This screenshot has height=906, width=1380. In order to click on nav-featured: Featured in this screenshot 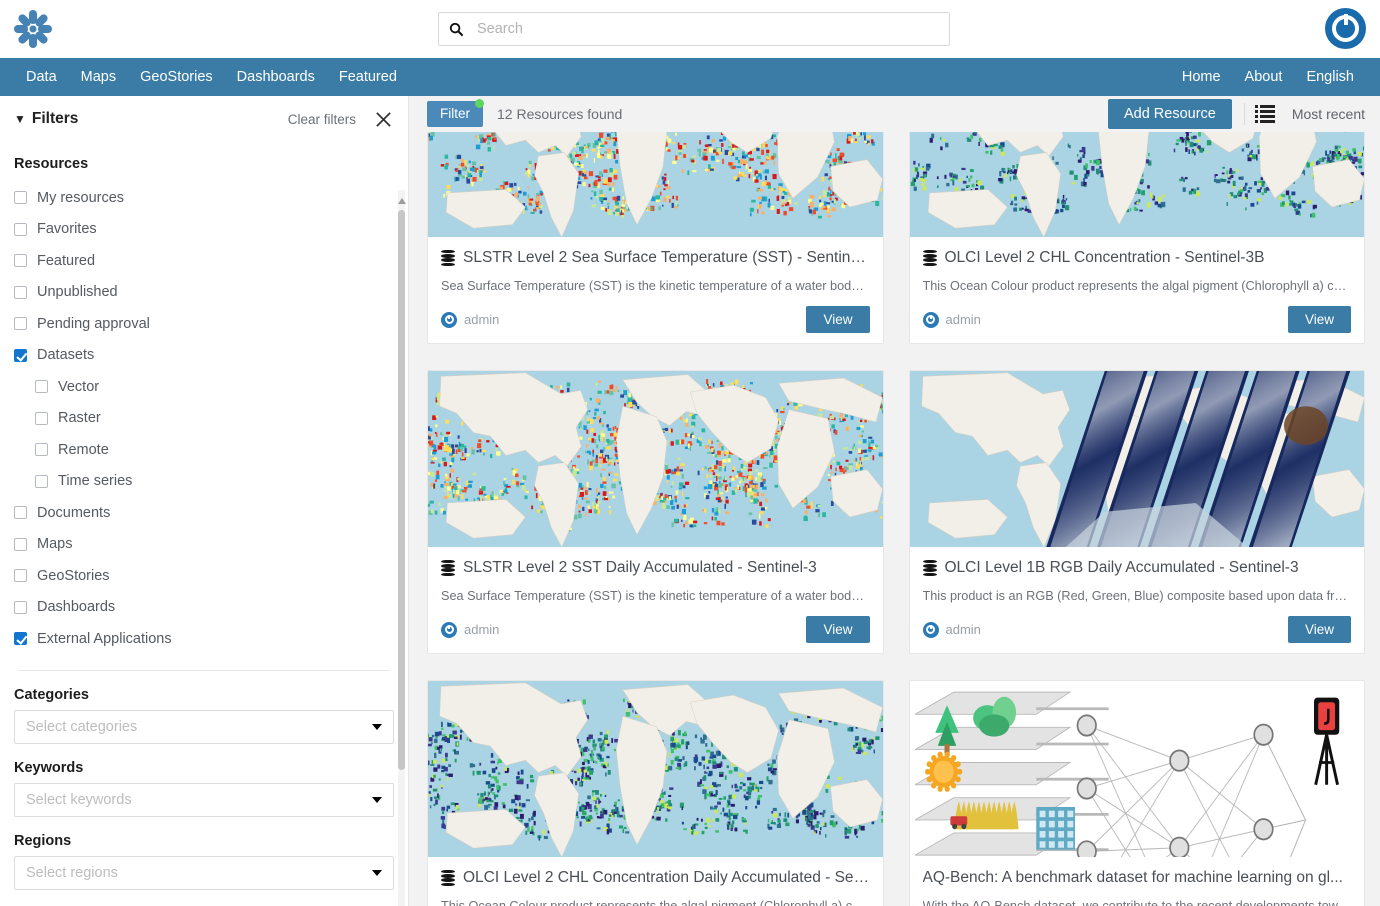, I will do `click(368, 77)`.